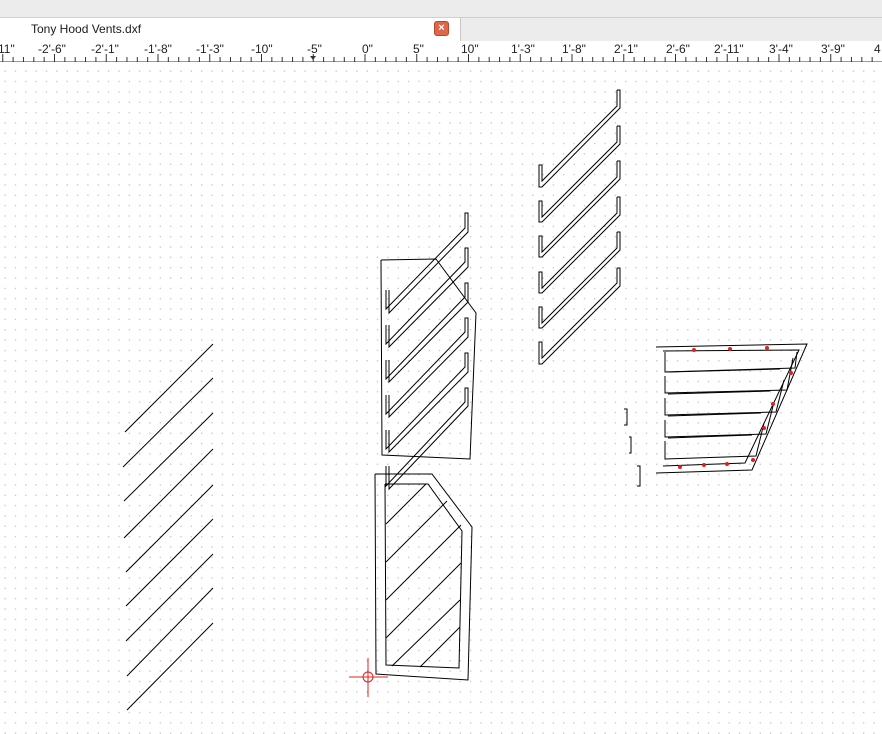 This screenshot has width=882, height=734. I want to click on vent-outline, so click(428, 359).